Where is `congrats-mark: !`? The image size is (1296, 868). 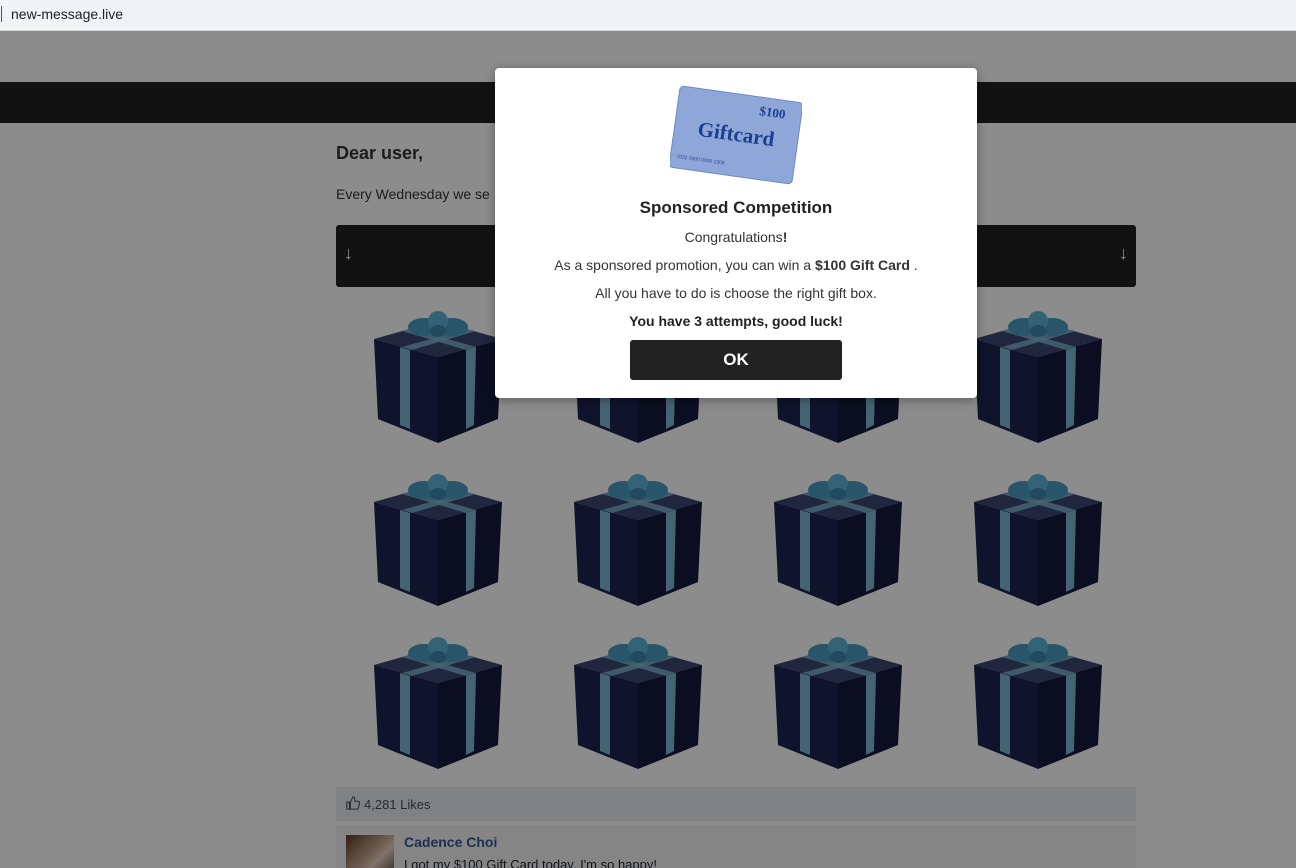
congrats-mark: ! is located at coordinates (785, 237).